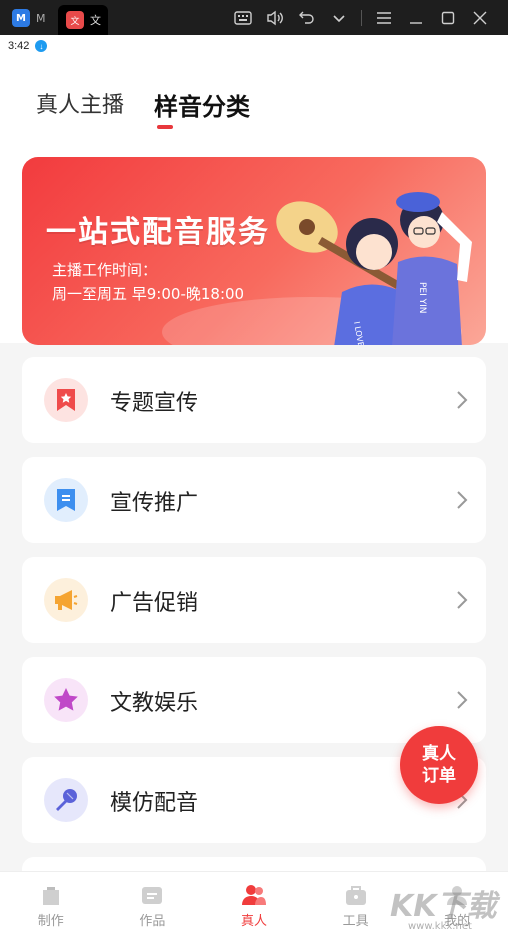  I want to click on emulator-tab-active: 文 文, so click(83, 20).